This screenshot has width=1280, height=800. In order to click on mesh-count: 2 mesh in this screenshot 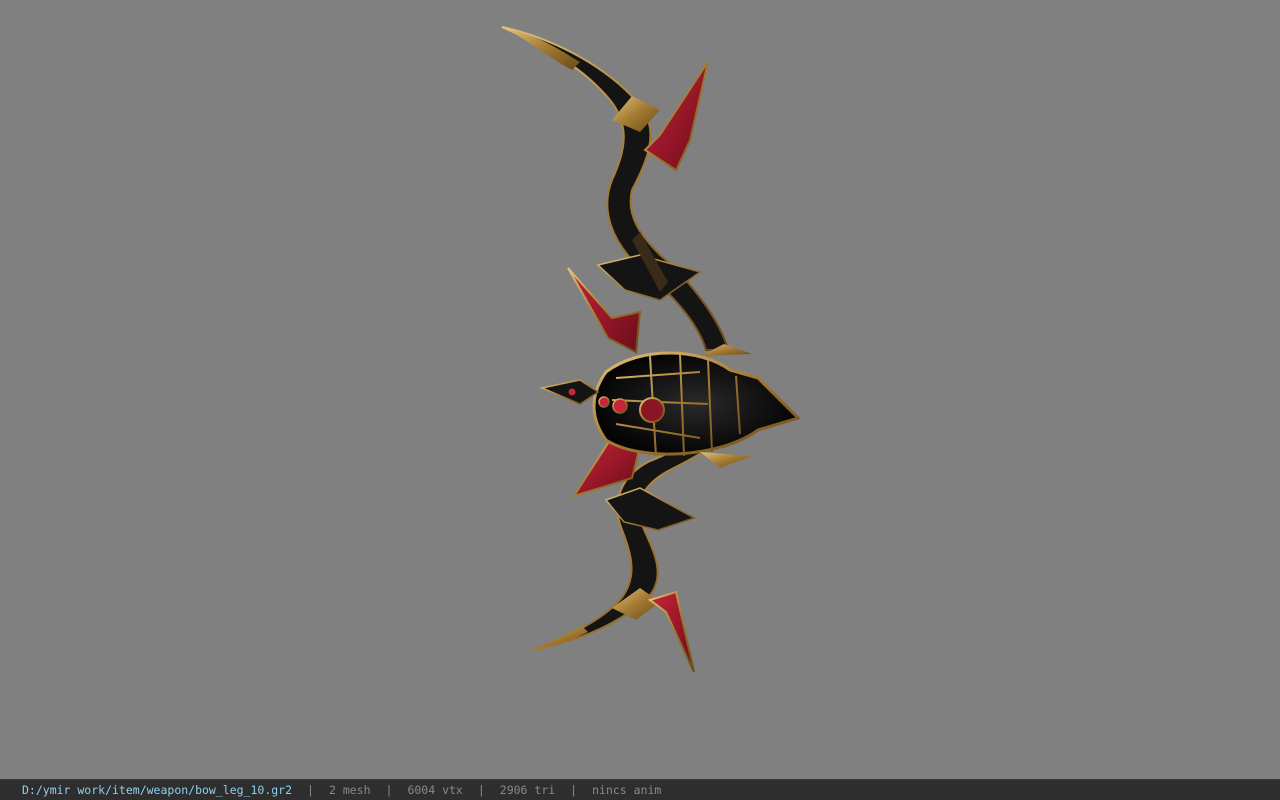, I will do `click(349, 790)`.